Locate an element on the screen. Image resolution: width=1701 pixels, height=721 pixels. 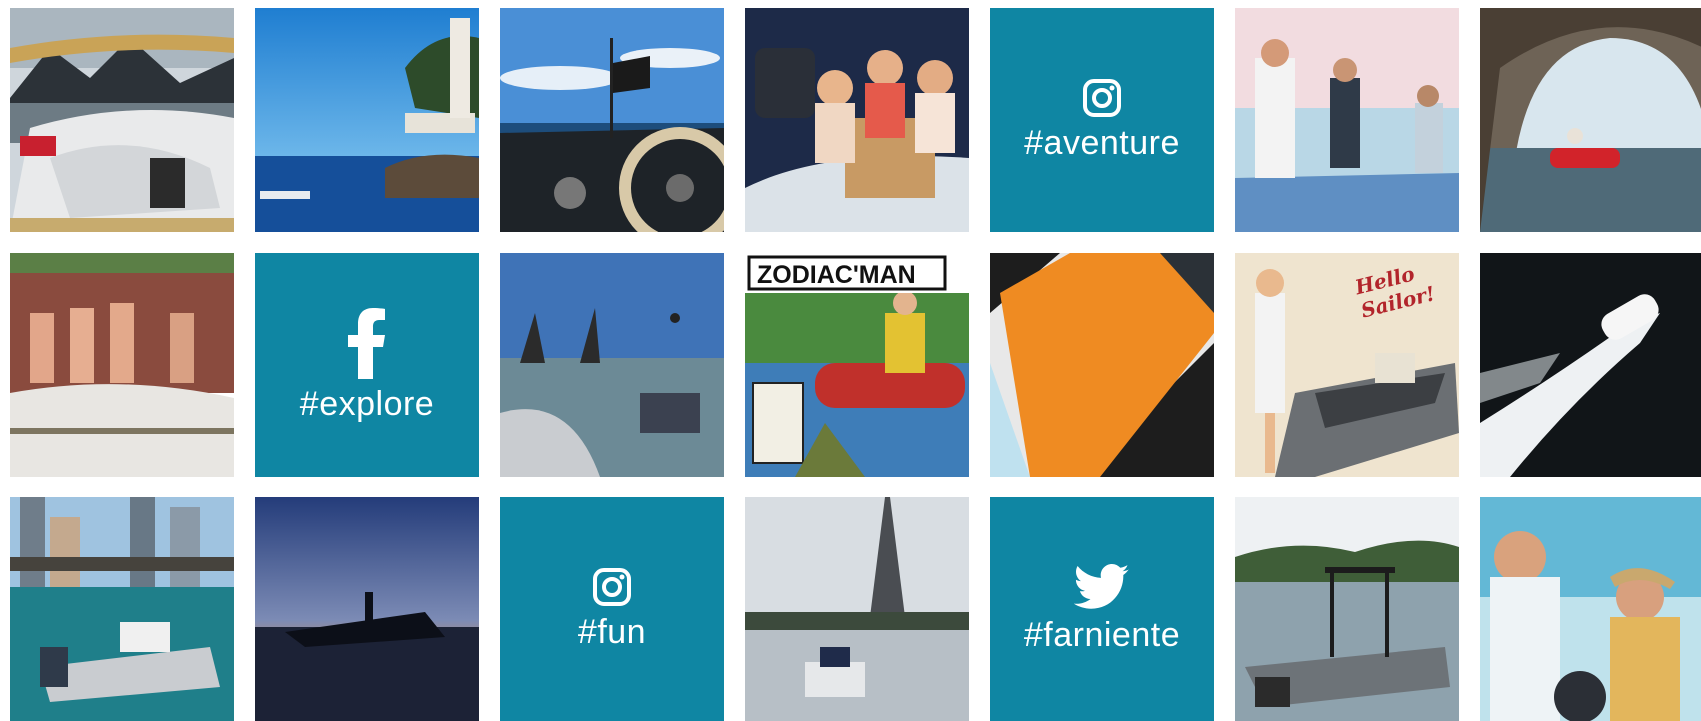
photo-sunset-rib-image is located at coordinates (367, 609).